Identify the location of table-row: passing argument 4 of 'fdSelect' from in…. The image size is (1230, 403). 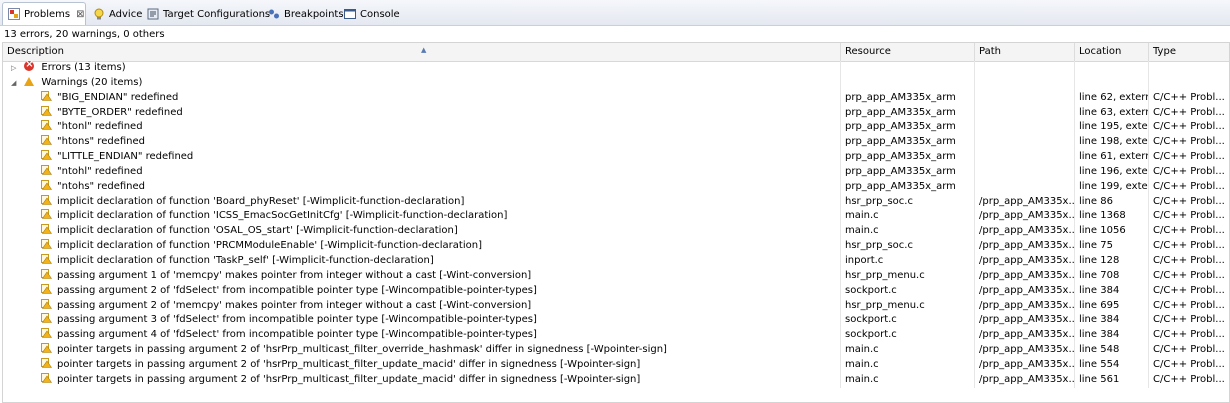
(616, 336).